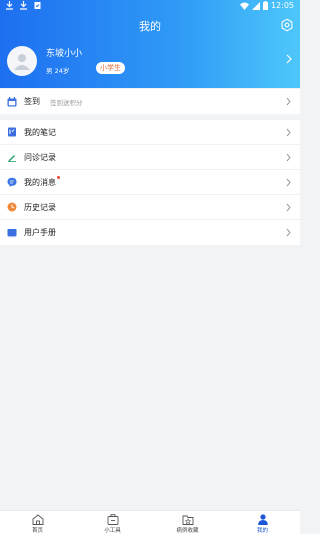 This screenshot has width=320, height=534. I want to click on tab-home: 首页, so click(37, 522).